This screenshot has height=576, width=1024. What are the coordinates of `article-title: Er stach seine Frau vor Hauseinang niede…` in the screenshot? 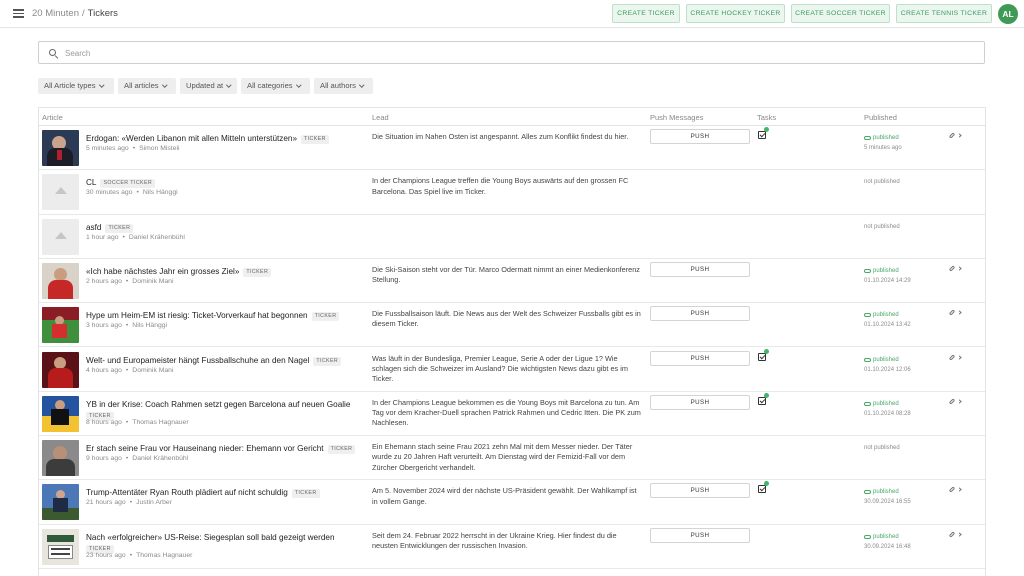 It's located at (205, 448).